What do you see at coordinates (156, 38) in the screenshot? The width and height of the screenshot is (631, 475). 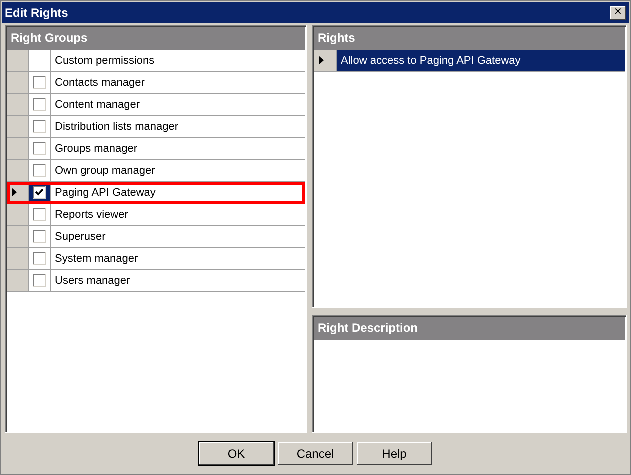 I see `panel-header: Right Groups` at bounding box center [156, 38].